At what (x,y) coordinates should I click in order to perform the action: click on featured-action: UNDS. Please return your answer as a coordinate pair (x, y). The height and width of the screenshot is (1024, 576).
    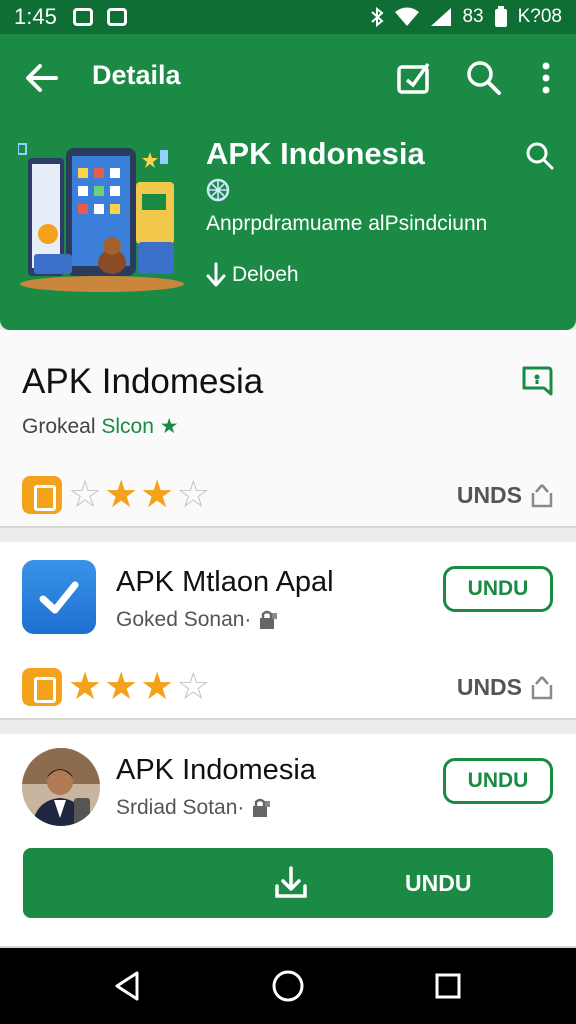
    Looking at the image, I should click on (505, 495).